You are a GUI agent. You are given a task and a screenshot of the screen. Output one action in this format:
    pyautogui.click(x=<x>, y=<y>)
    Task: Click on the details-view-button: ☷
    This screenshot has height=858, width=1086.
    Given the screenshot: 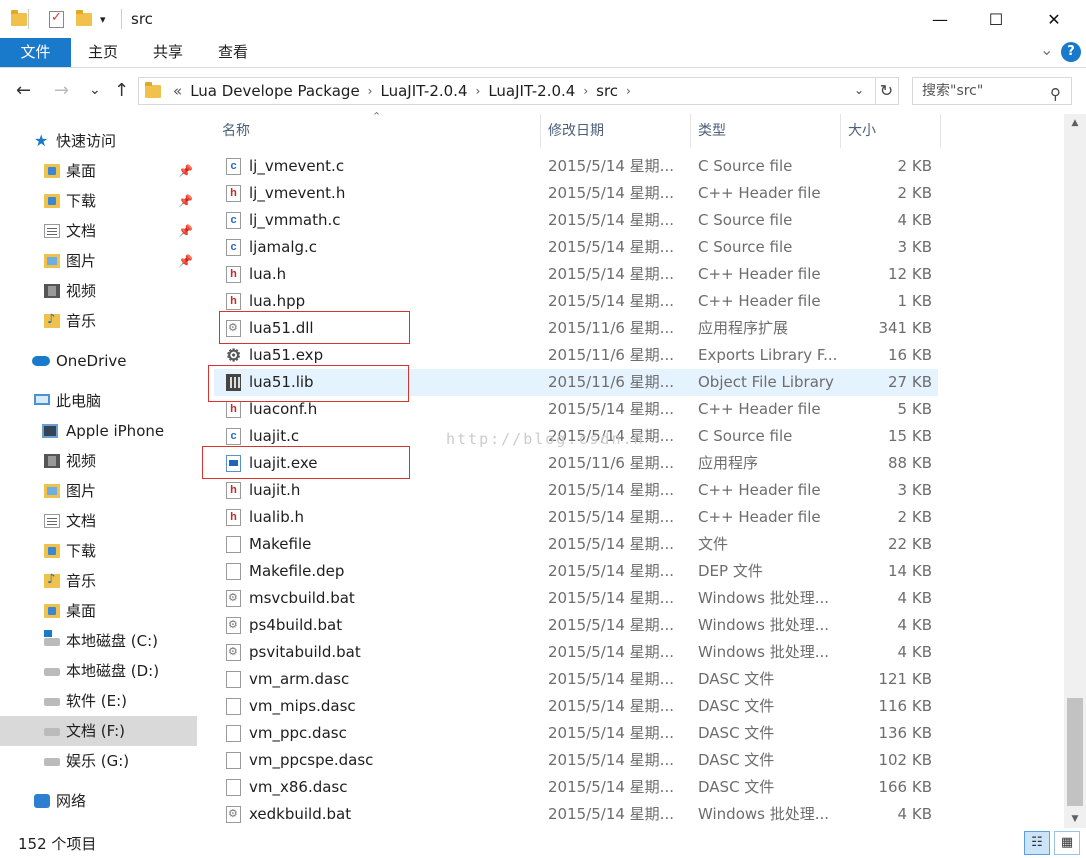 What is the action you would take?
    pyautogui.click(x=1037, y=843)
    